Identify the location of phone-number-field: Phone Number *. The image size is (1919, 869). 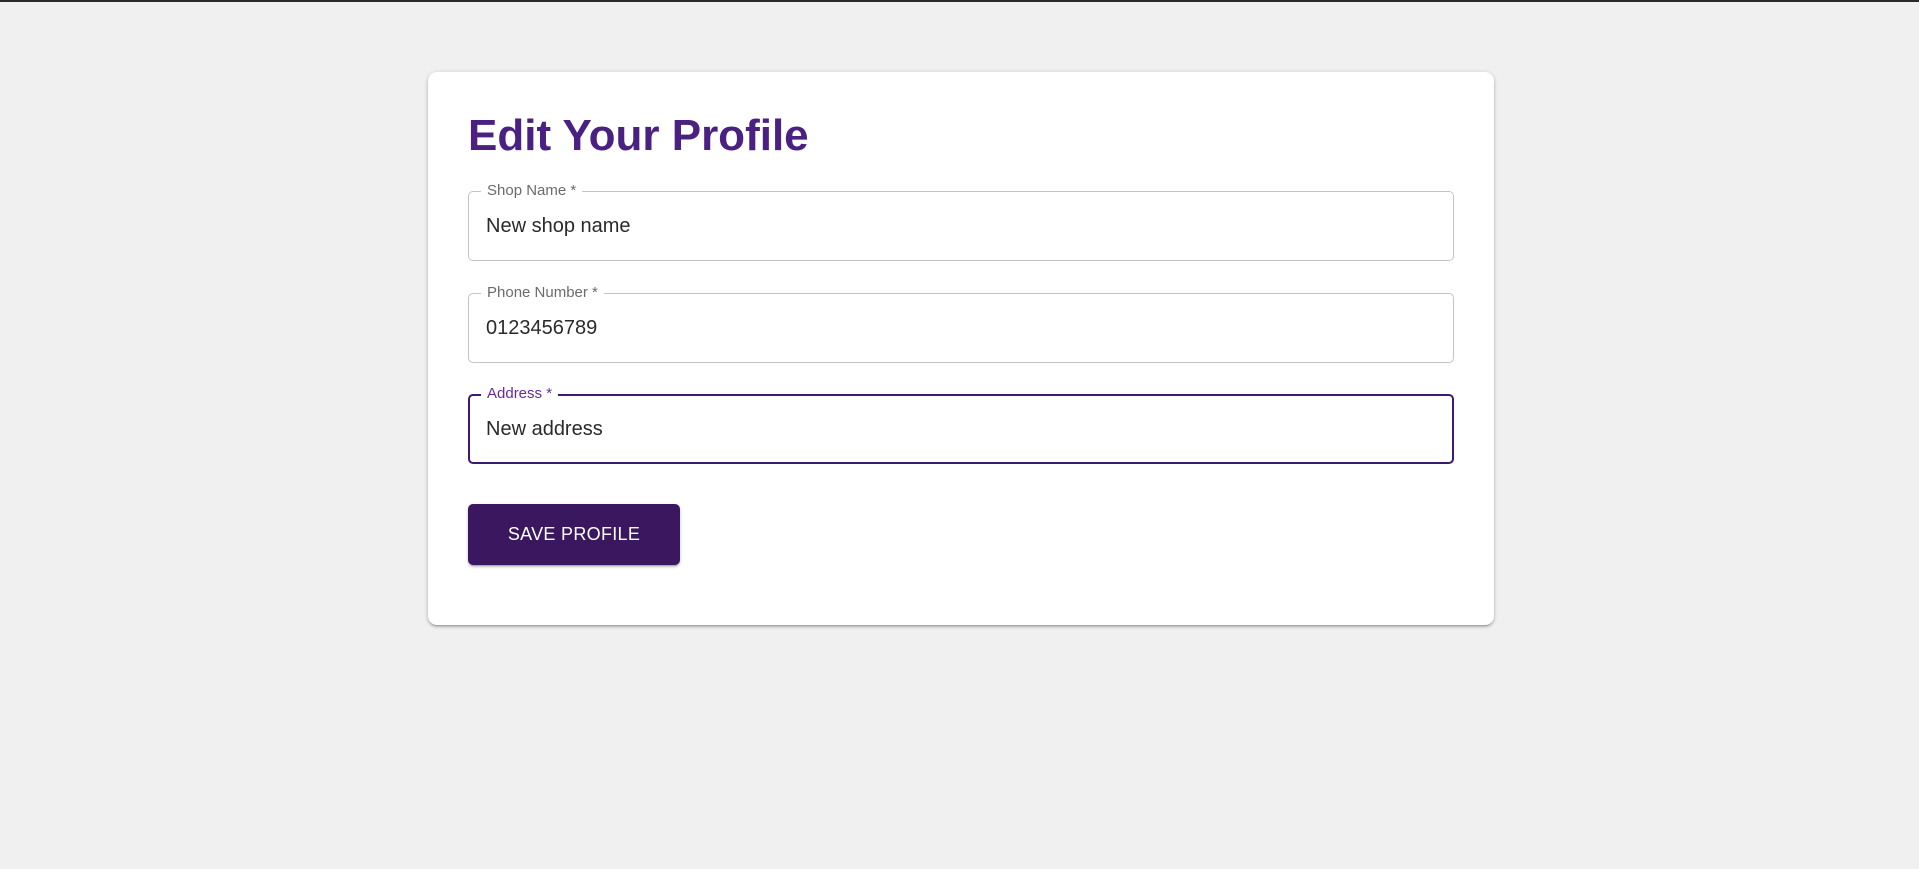
(961, 324).